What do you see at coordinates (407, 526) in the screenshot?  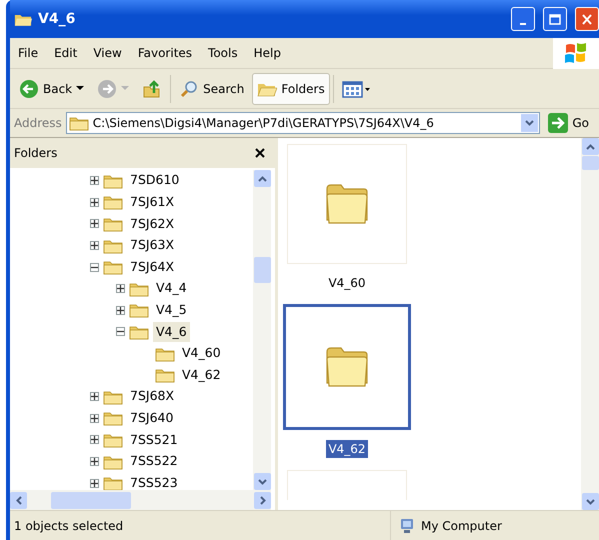 I see `computer-icon` at bounding box center [407, 526].